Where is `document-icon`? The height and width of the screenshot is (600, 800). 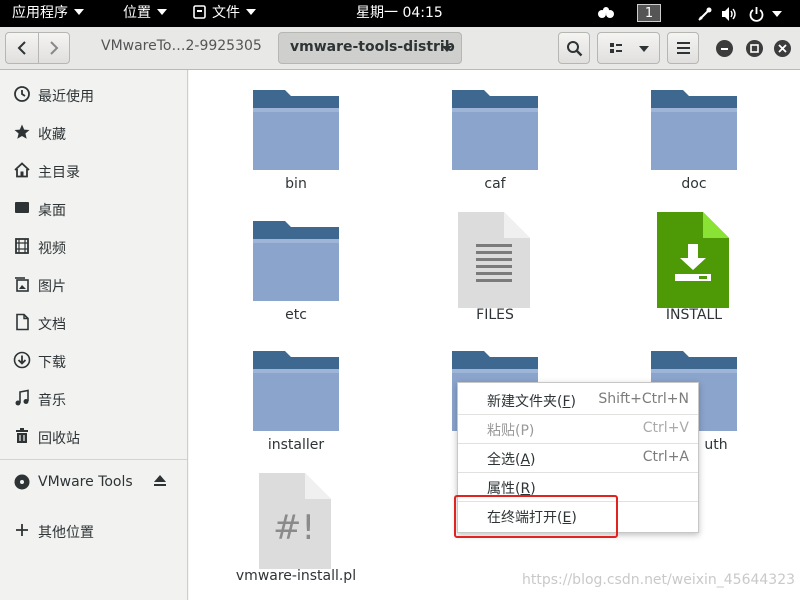 document-icon is located at coordinates (22, 322).